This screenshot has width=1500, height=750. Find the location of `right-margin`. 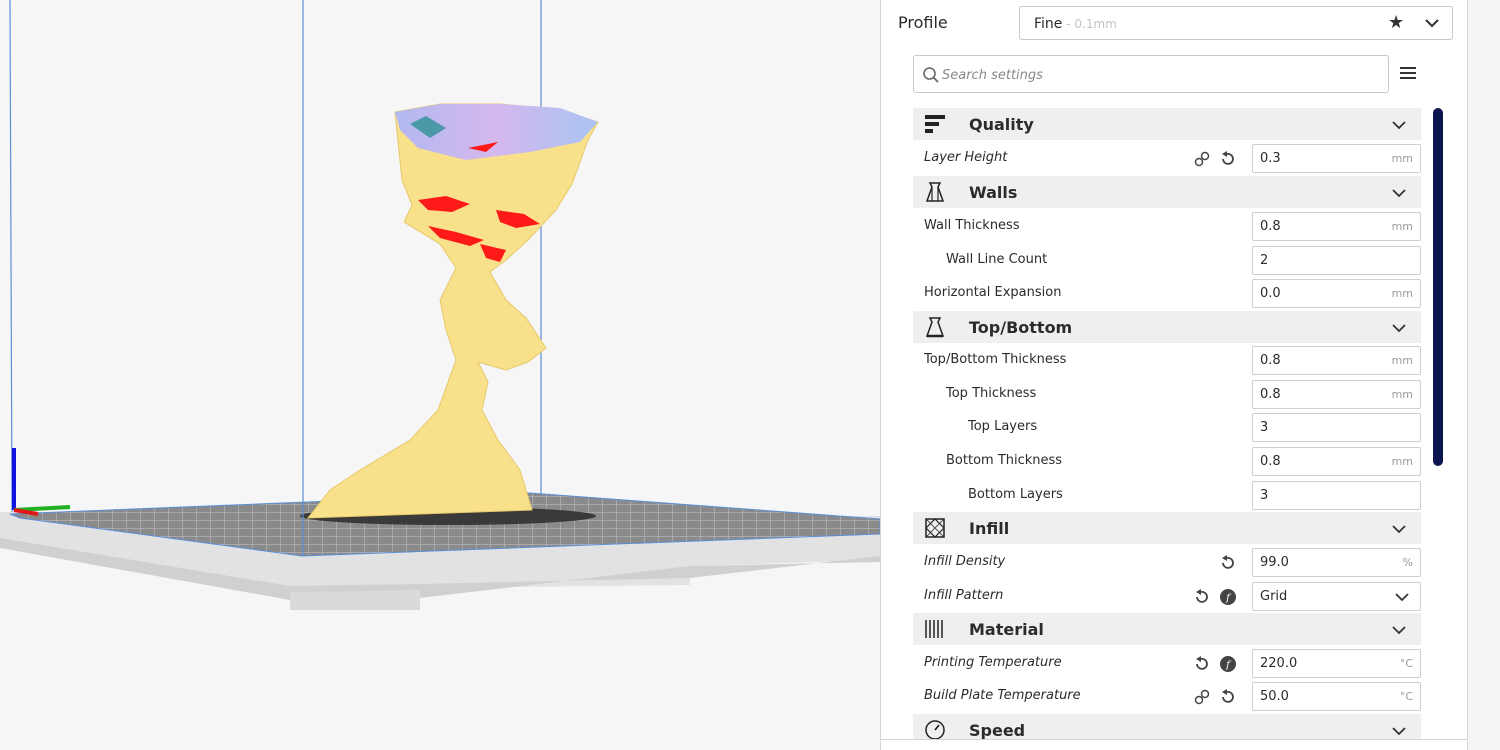

right-margin is located at coordinates (1484, 375).